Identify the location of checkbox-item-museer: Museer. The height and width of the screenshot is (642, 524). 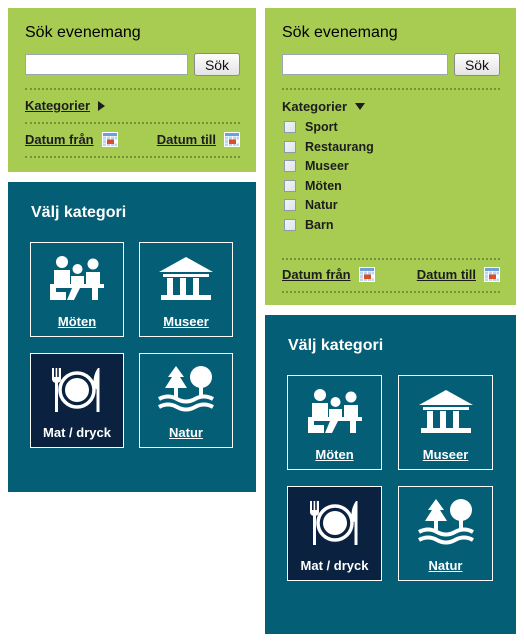
(384, 166).